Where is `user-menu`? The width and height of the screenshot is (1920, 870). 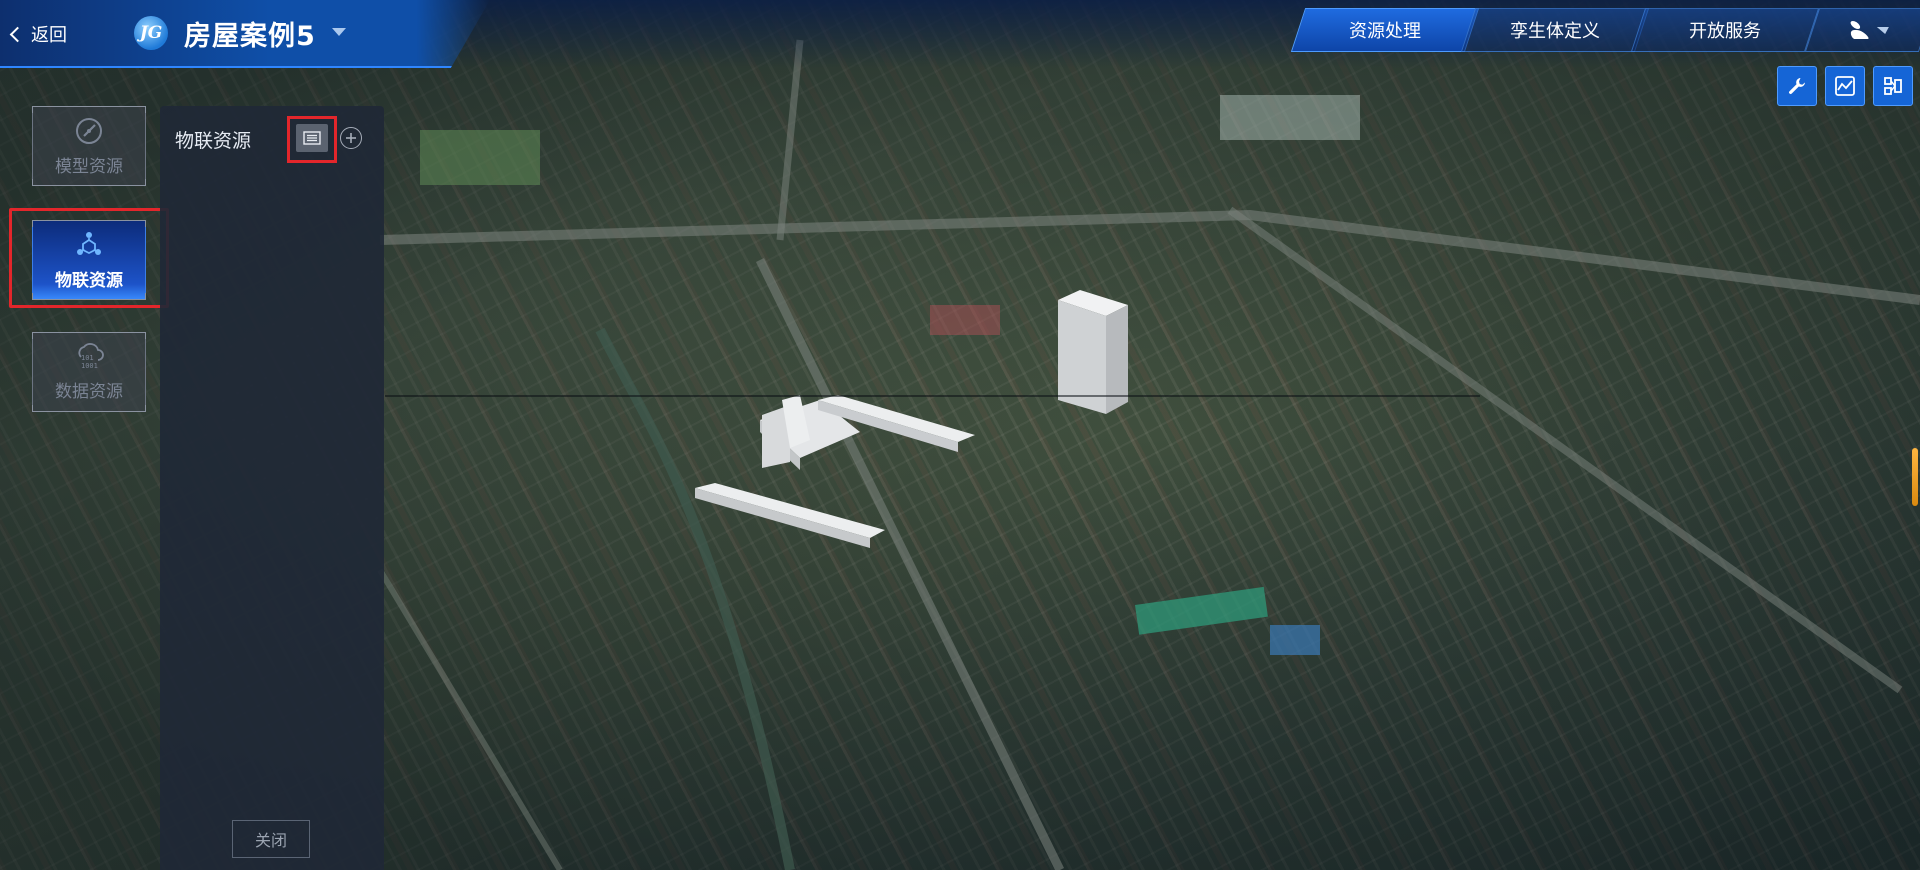 user-menu is located at coordinates (1862, 30).